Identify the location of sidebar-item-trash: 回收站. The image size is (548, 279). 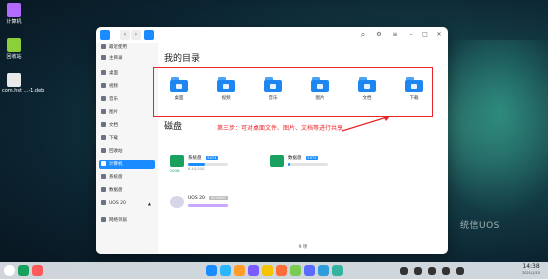
(127, 151).